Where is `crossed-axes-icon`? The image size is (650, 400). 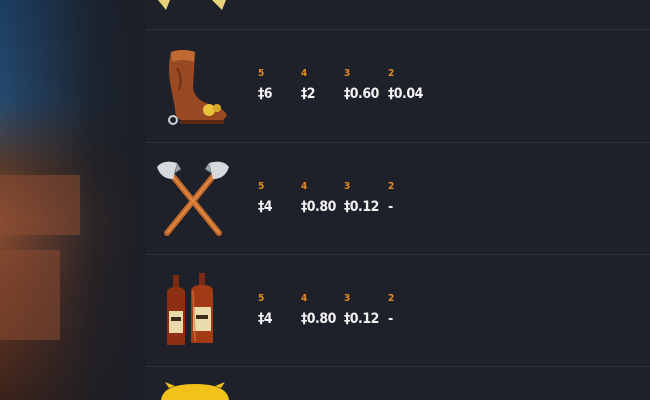 crossed-axes-icon is located at coordinates (193, 198).